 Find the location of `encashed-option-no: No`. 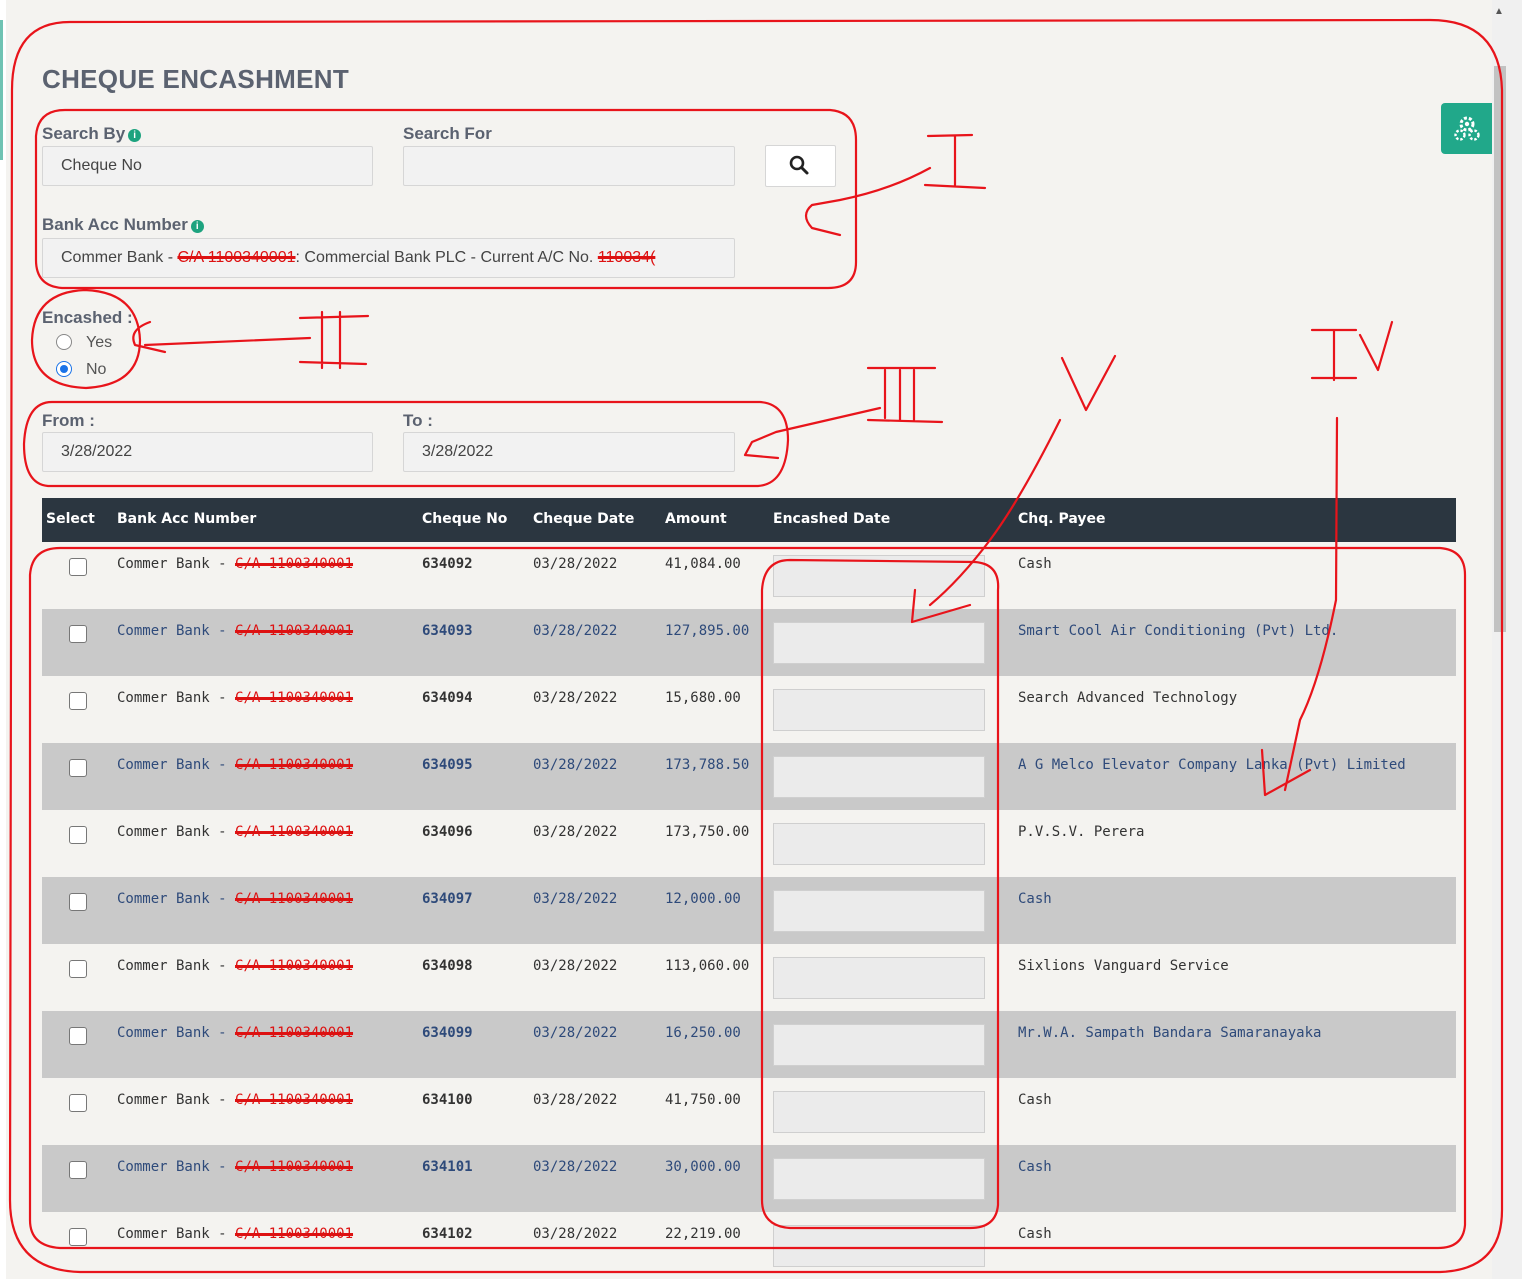

encashed-option-no: No is located at coordinates (81, 370).